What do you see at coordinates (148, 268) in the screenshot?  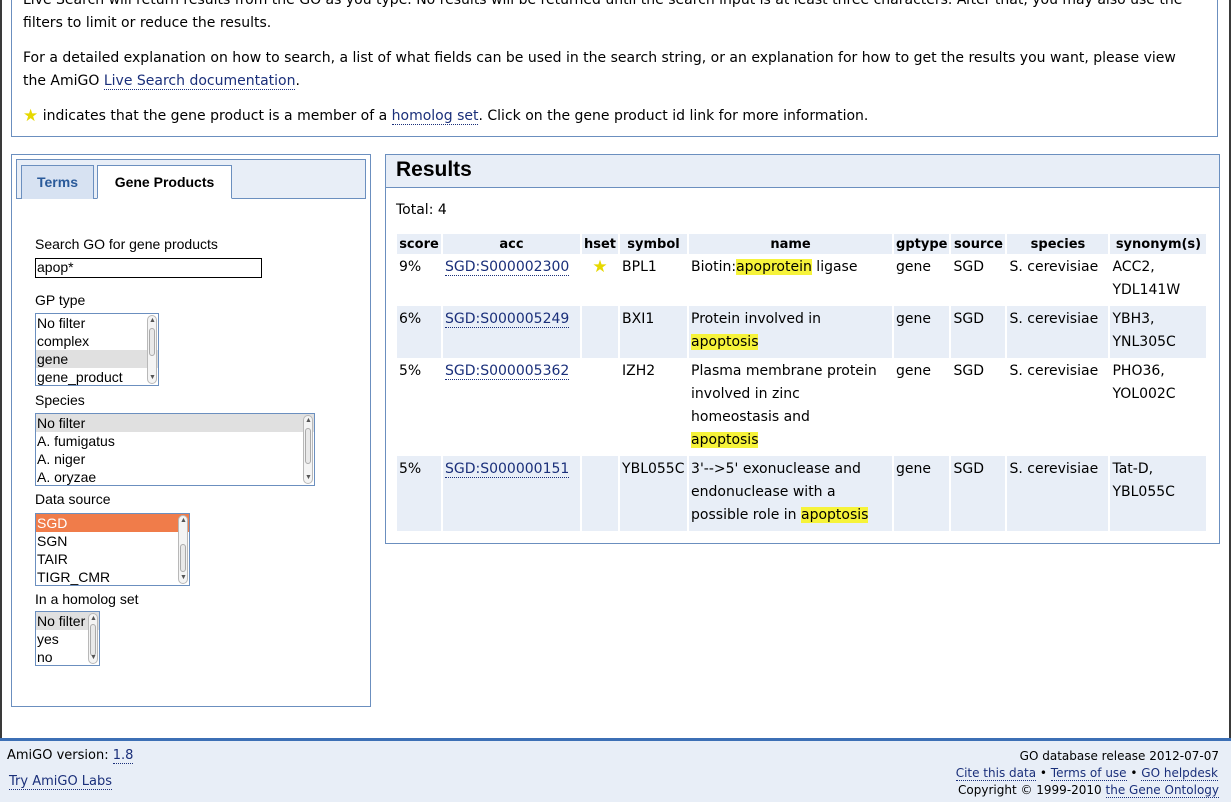 I see `search-input: apop*` at bounding box center [148, 268].